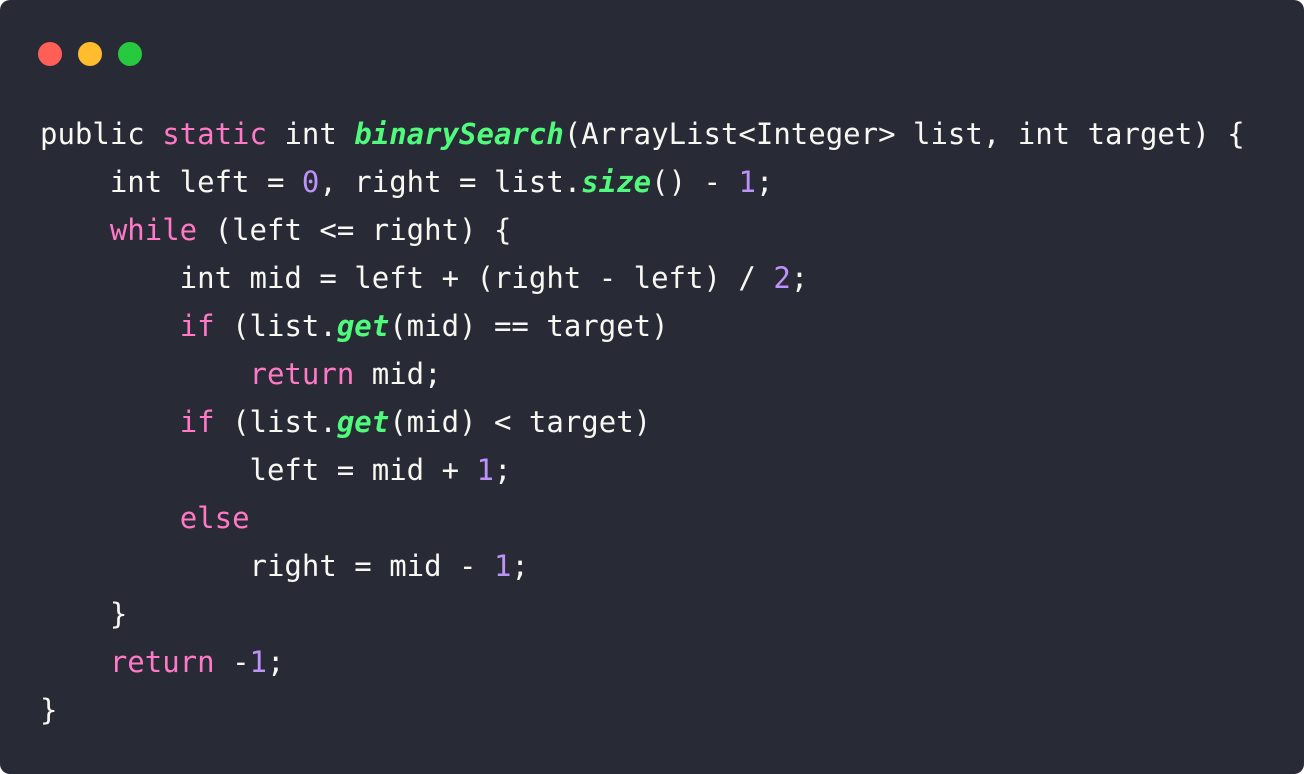 This screenshot has width=1304, height=774. What do you see at coordinates (782, 278) in the screenshot?
I see `code-token: 2` at bounding box center [782, 278].